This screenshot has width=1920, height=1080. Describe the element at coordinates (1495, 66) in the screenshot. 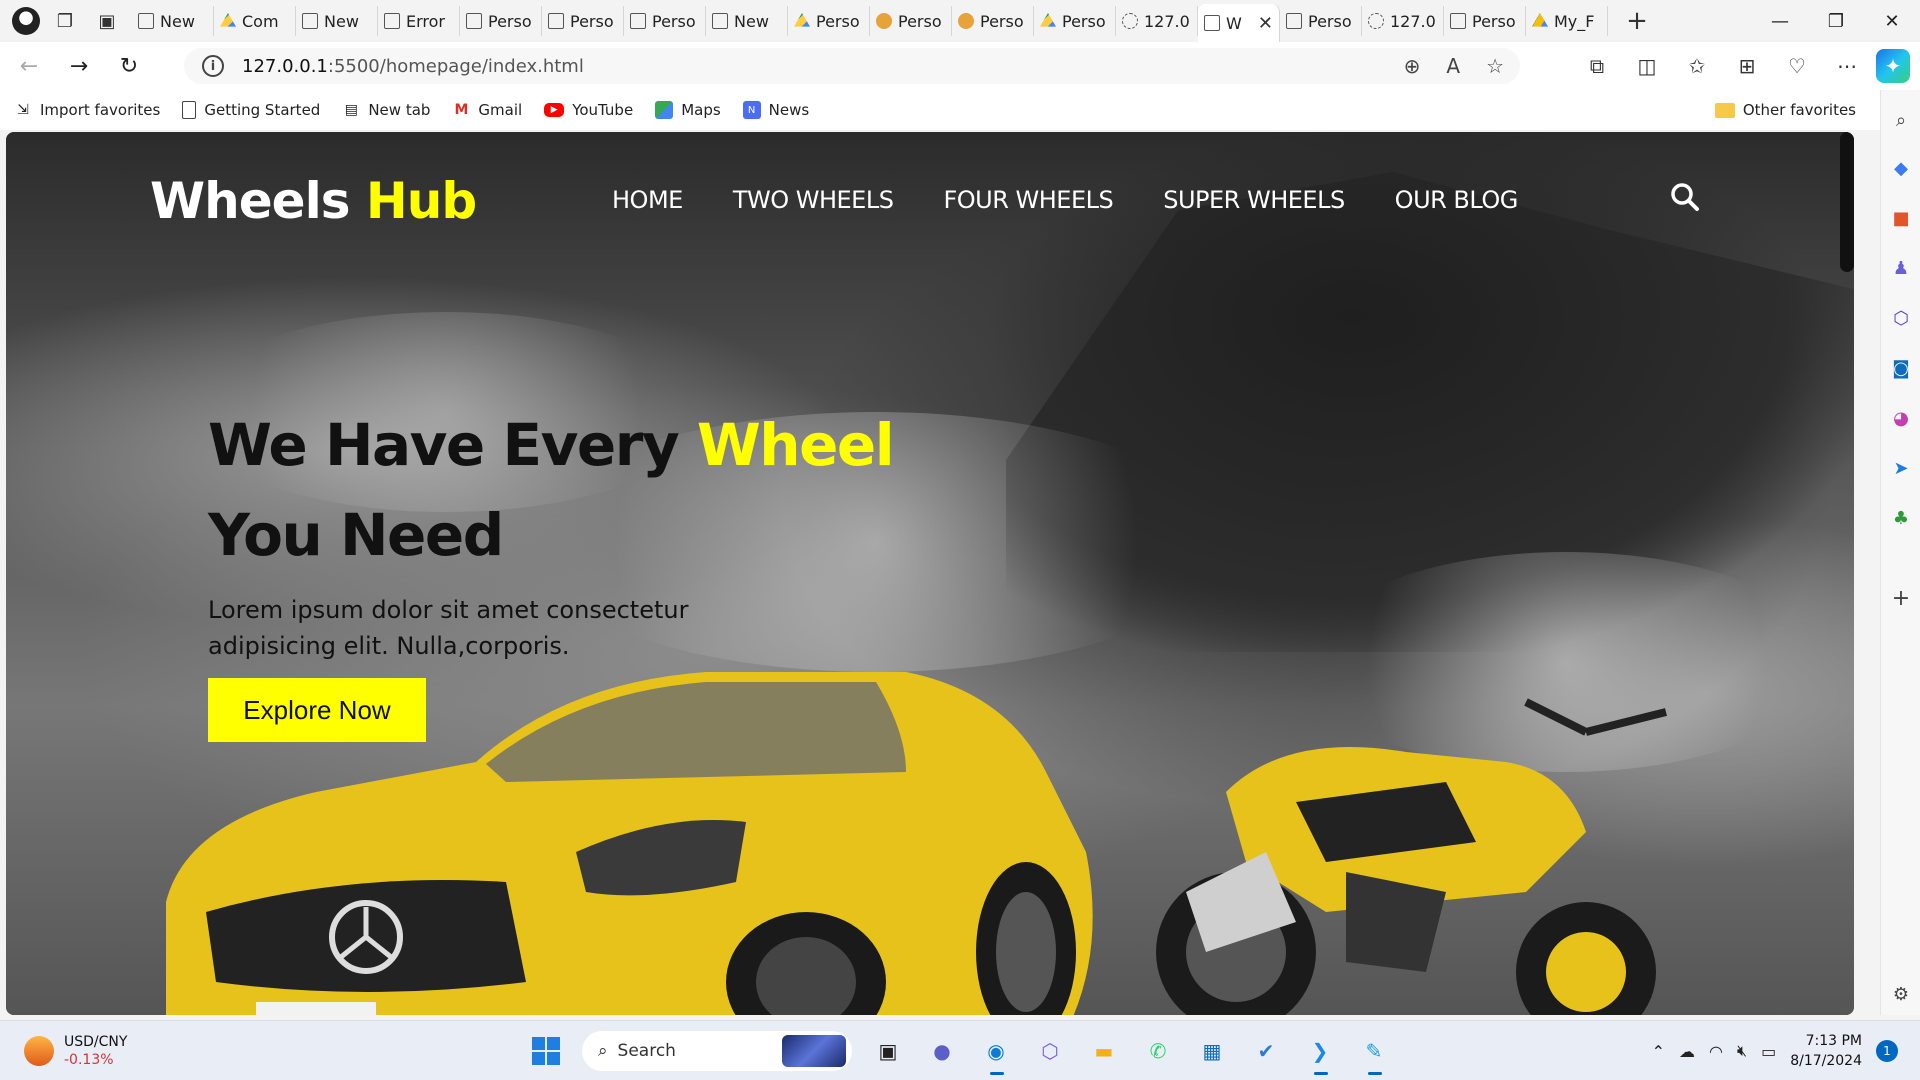

I see `favorite-star-icon: ☆` at that location.